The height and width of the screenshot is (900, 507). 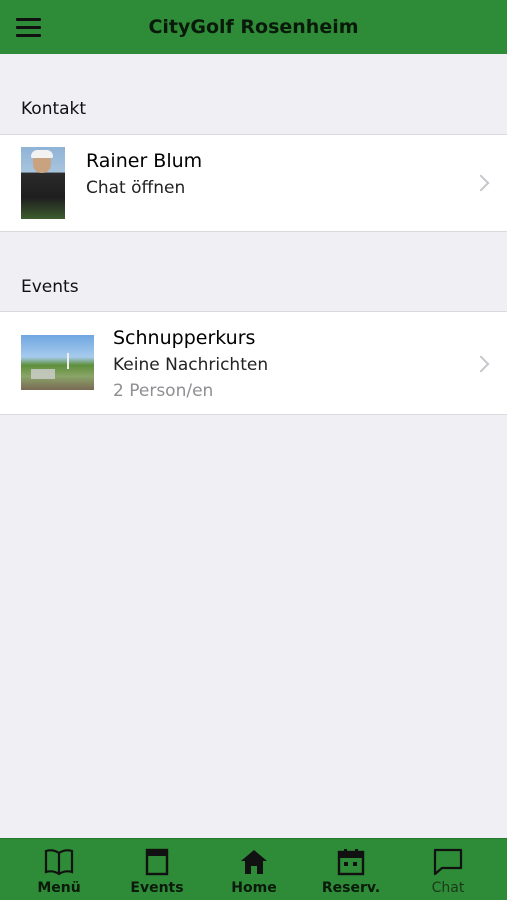 I want to click on tab-label: Events, so click(x=157, y=888).